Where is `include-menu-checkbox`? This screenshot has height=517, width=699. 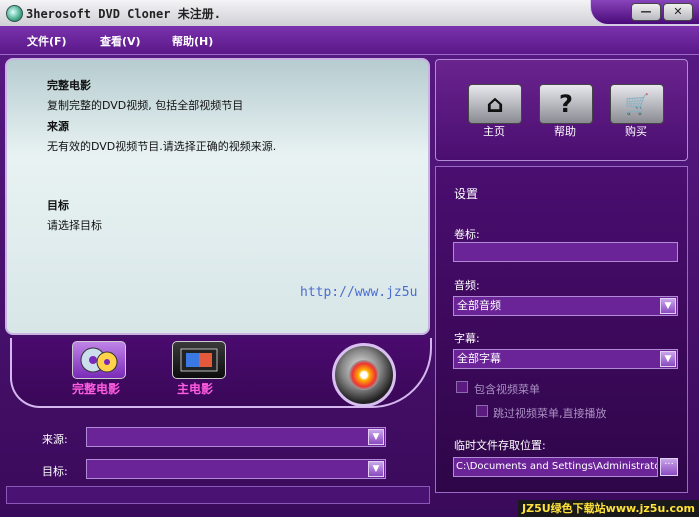
include-menu-checkbox is located at coordinates (462, 387).